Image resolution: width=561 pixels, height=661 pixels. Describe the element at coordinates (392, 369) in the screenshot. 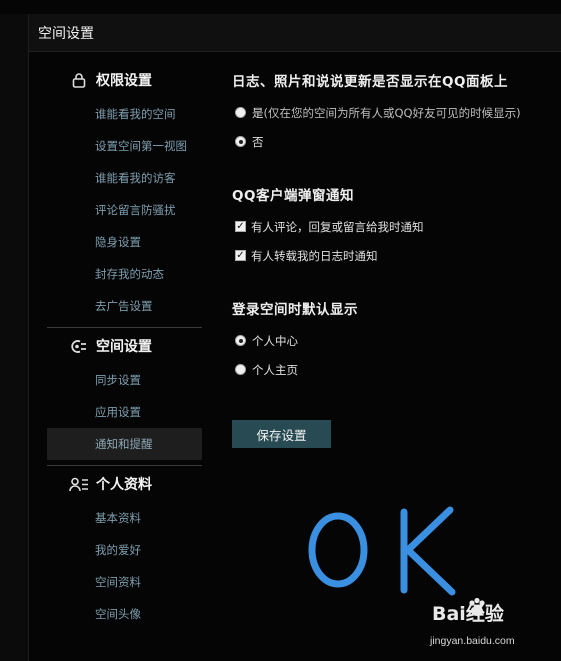

I see `option-personal-homepage: 个人主页` at that location.